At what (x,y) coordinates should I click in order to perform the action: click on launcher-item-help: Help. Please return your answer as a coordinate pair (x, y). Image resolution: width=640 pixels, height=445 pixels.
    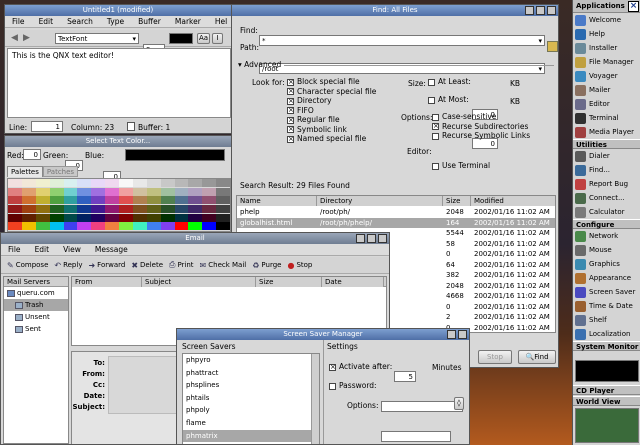
    Looking at the image, I should click on (606, 34).